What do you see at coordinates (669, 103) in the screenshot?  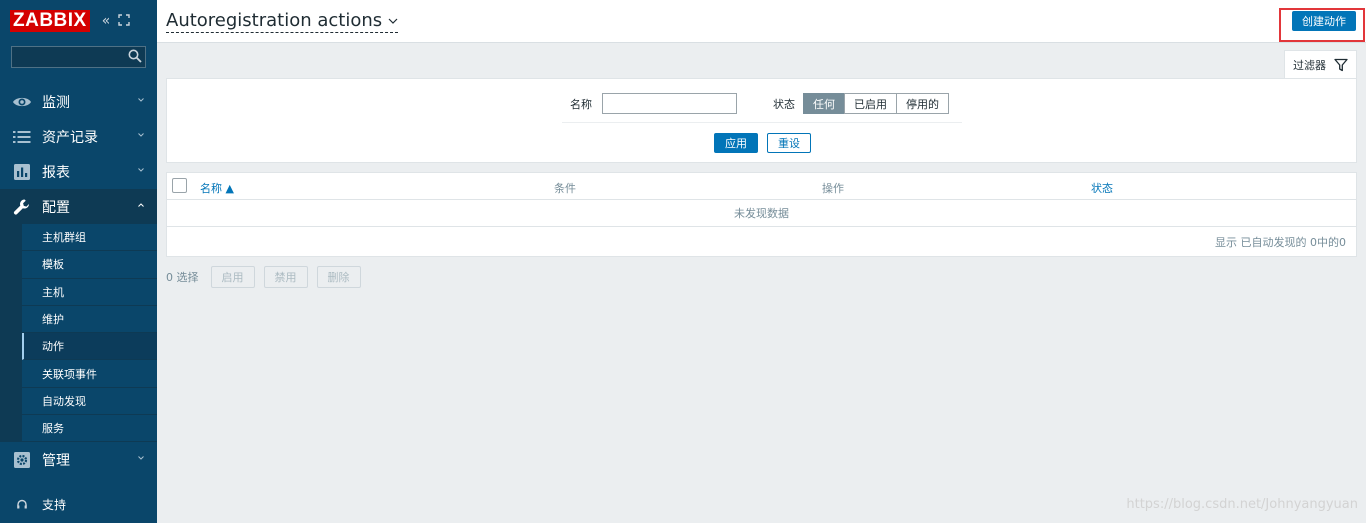 I see `name-filter-input` at bounding box center [669, 103].